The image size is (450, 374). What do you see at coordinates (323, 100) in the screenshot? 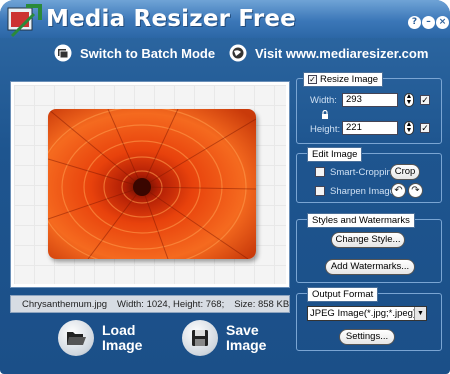
I see `width-label: Width:` at bounding box center [323, 100].